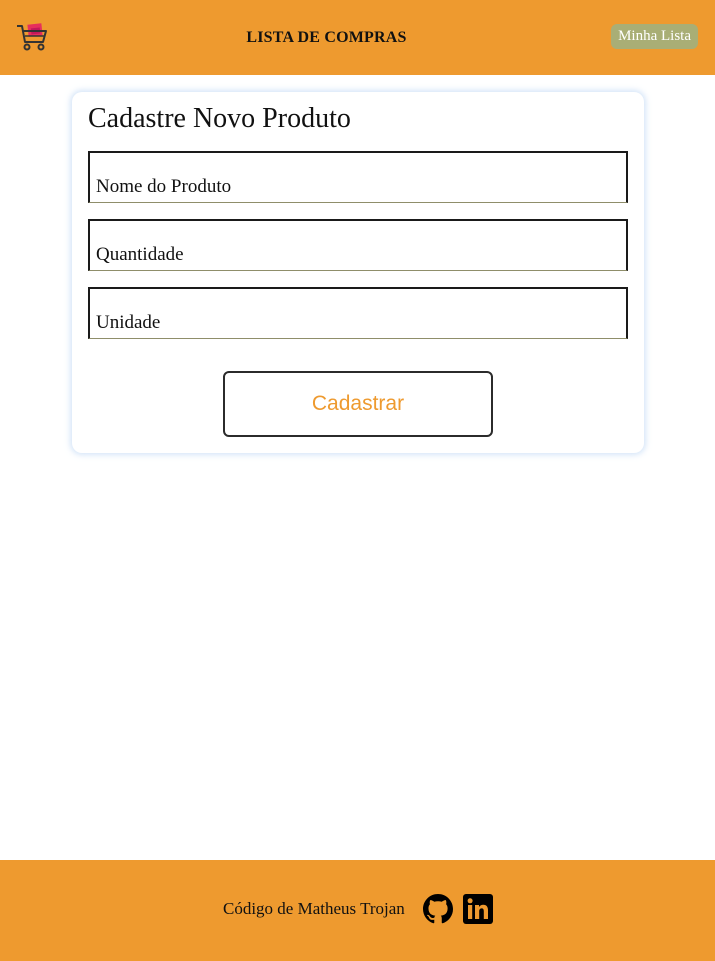 The width and height of the screenshot is (715, 961). I want to click on unit-input, so click(358, 313).